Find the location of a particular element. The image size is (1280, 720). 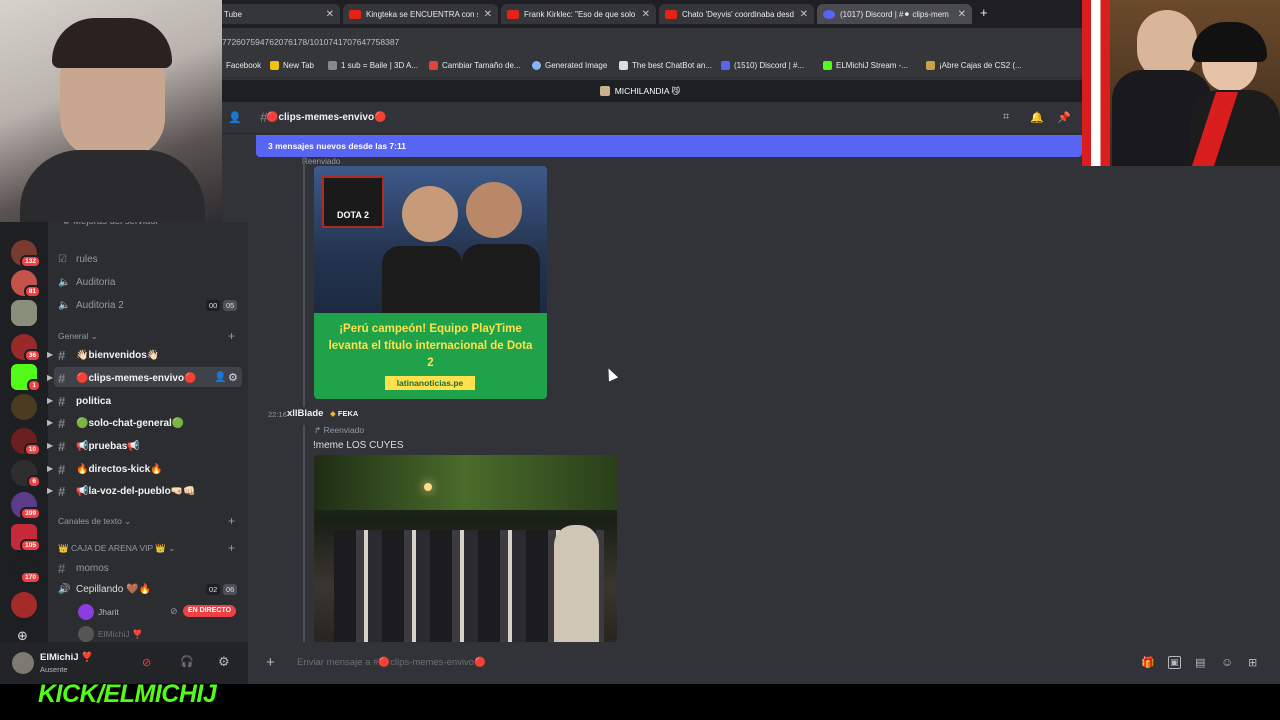

add-friend-icon: 👤 is located at coordinates (235, 117).